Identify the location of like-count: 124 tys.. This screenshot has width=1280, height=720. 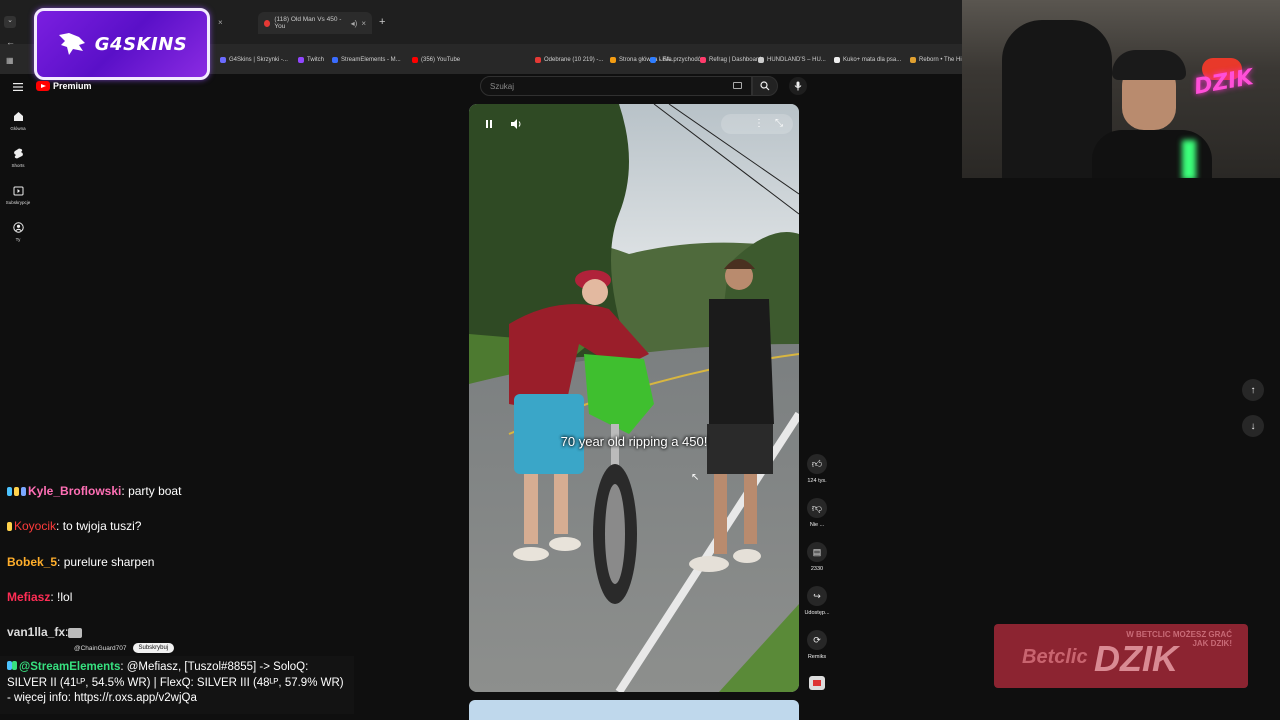
(817, 481).